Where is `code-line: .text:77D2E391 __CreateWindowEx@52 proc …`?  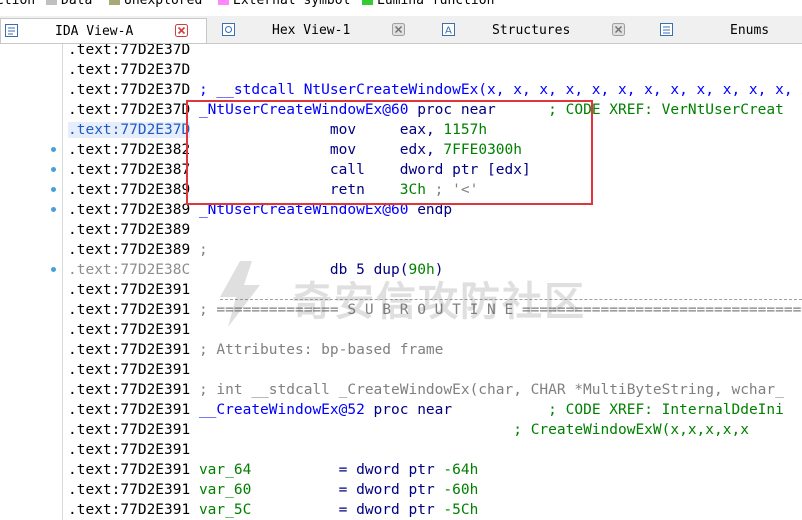 code-line: .text:77D2E391 __CreateWindowEx@52 proc … is located at coordinates (426, 410).